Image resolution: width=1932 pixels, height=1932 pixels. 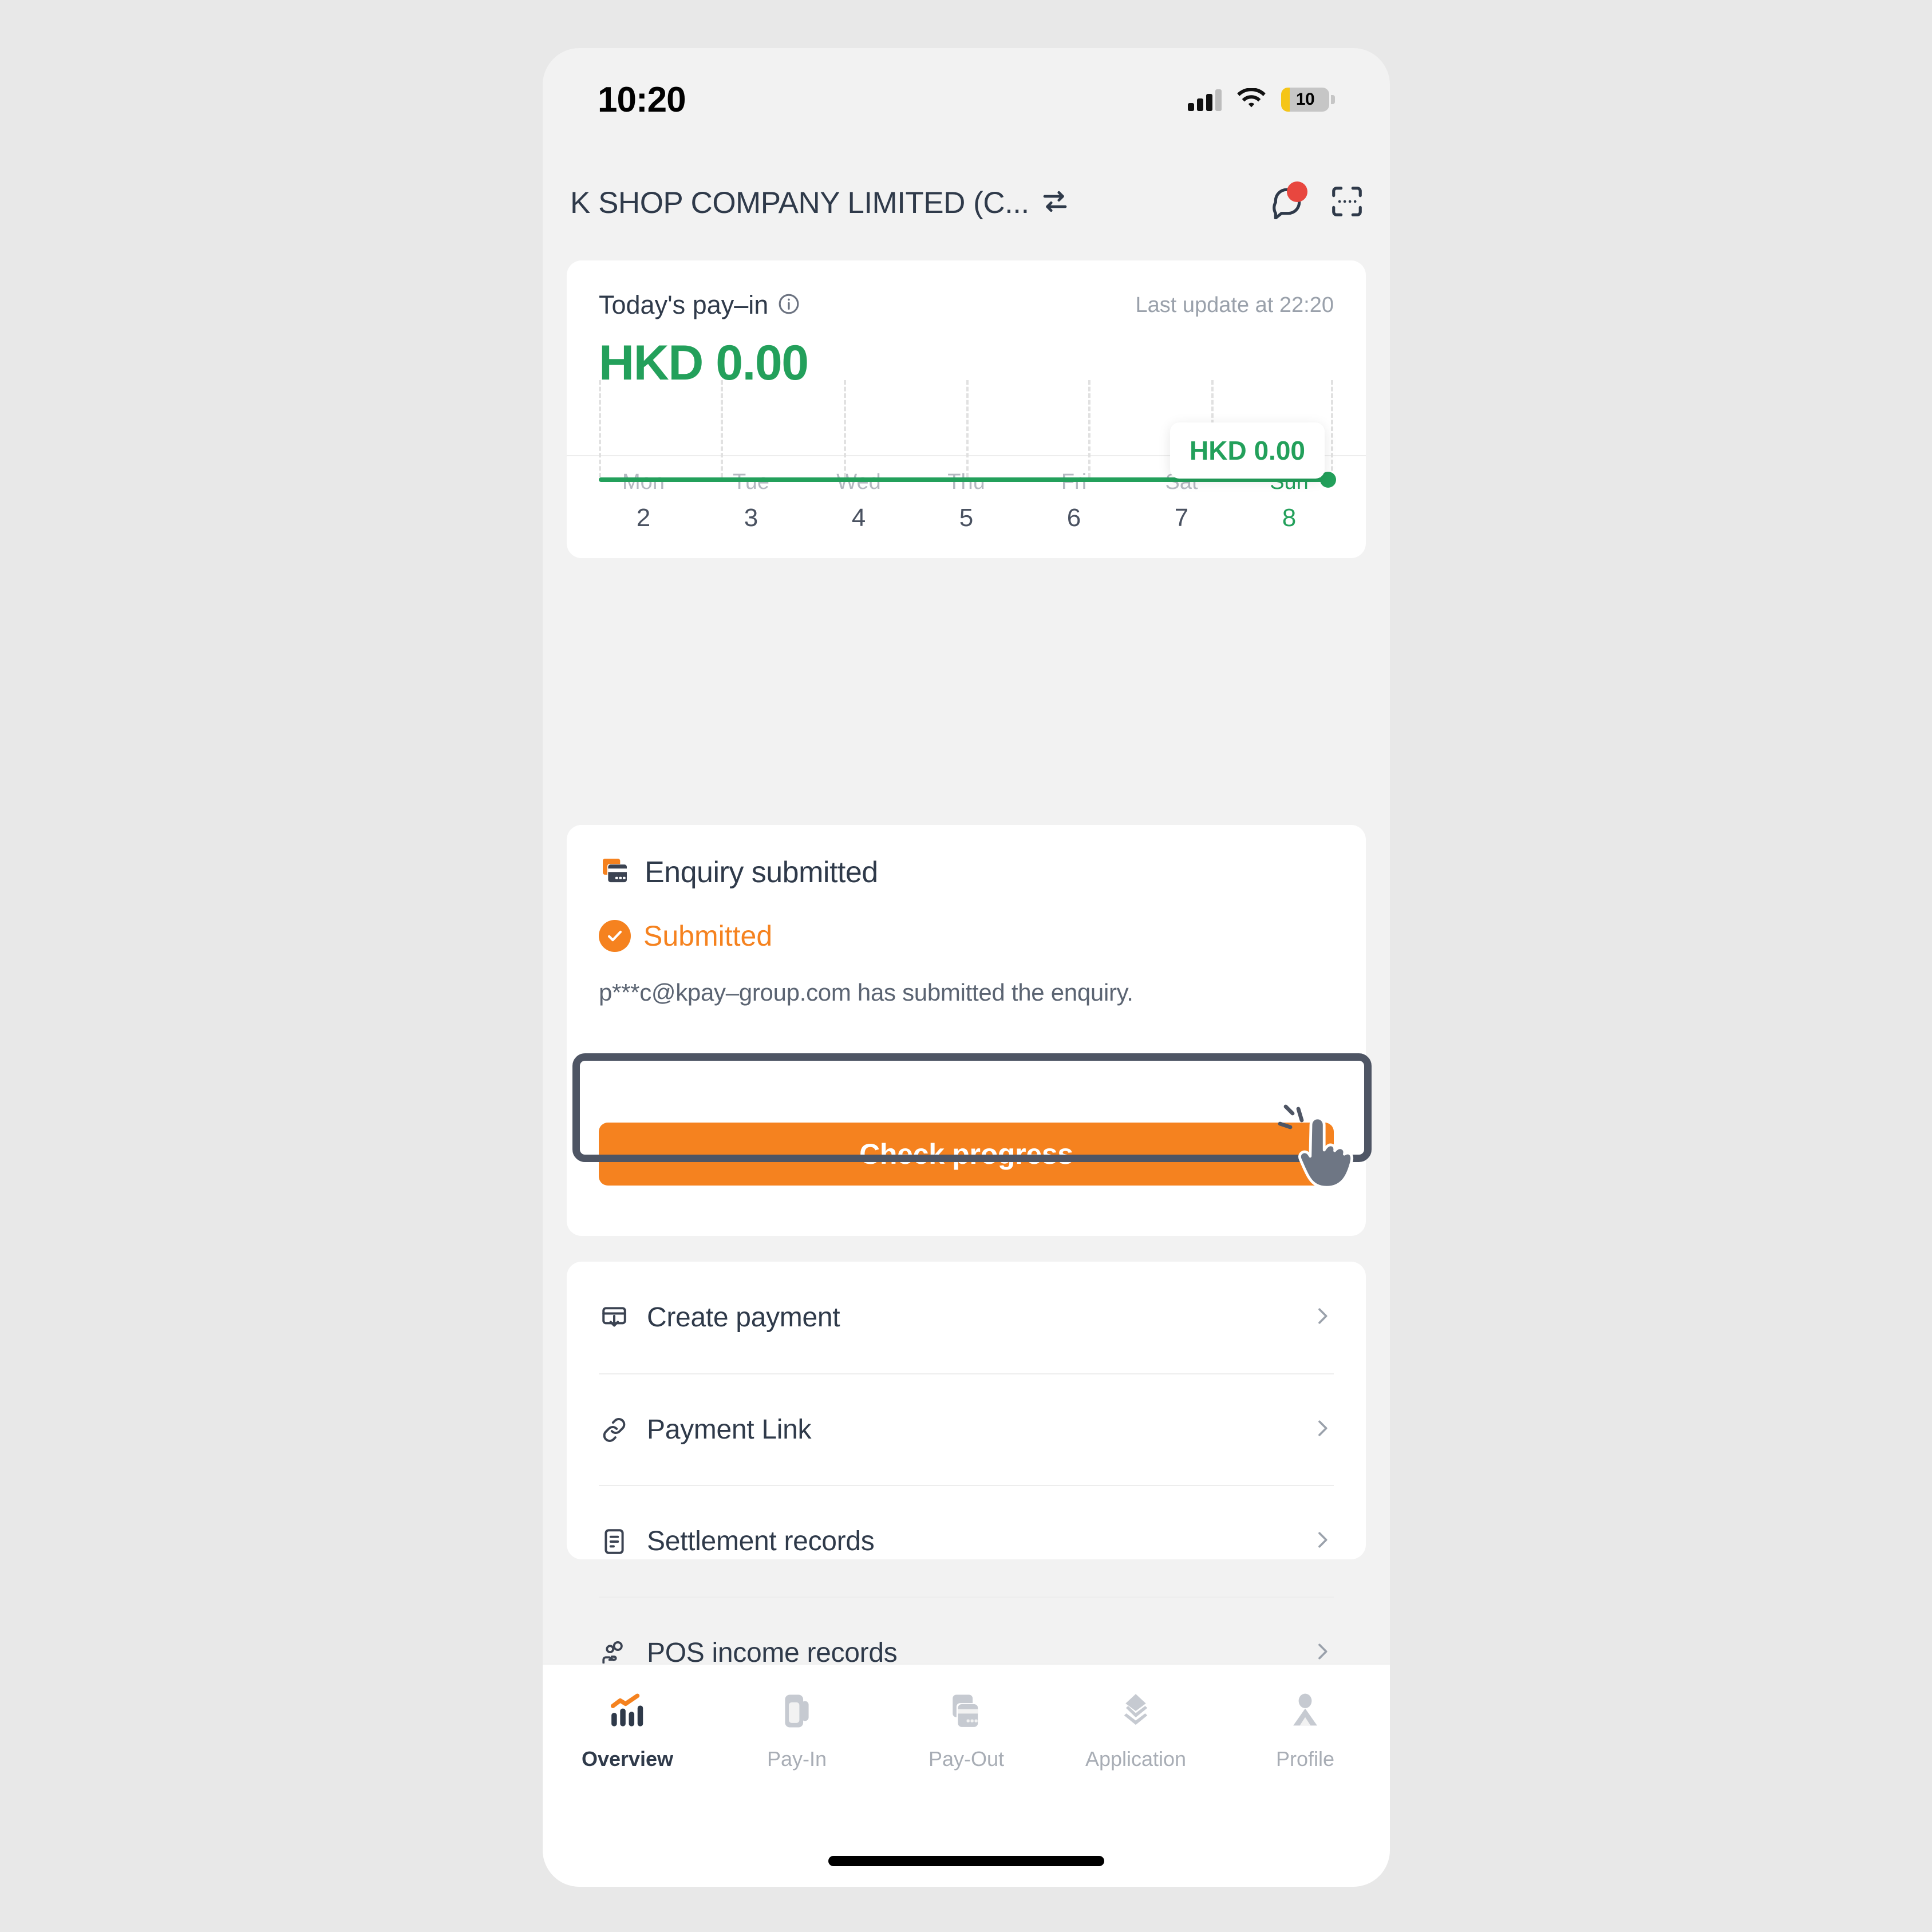 I want to click on nav-item-label: Profile, so click(x=1305, y=1759).